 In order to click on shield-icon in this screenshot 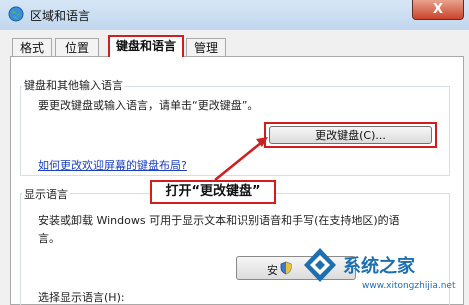, I will do `click(286, 268)`.